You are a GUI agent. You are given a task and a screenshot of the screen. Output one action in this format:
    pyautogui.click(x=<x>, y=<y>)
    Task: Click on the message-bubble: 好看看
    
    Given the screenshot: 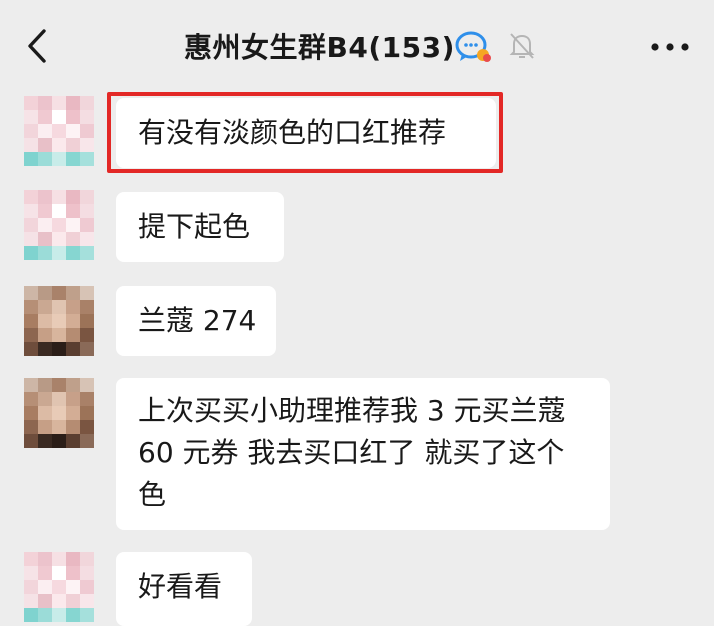 What is the action you would take?
    pyautogui.click(x=184, y=589)
    